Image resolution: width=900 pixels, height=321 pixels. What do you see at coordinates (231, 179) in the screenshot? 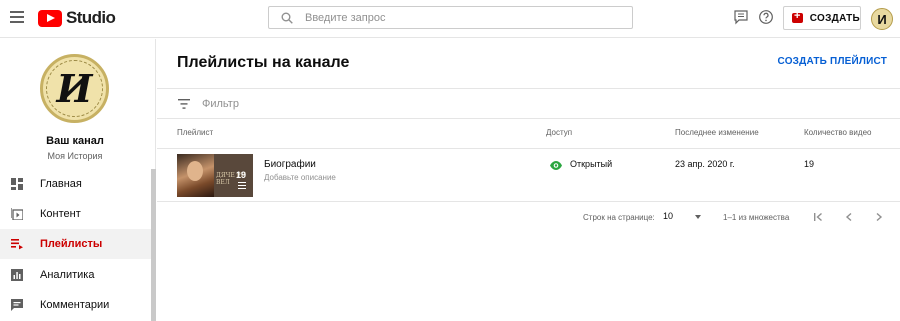
I see `thumbnail-caption: ДЯЧЕ РИ ВЕЛ` at bounding box center [231, 179].